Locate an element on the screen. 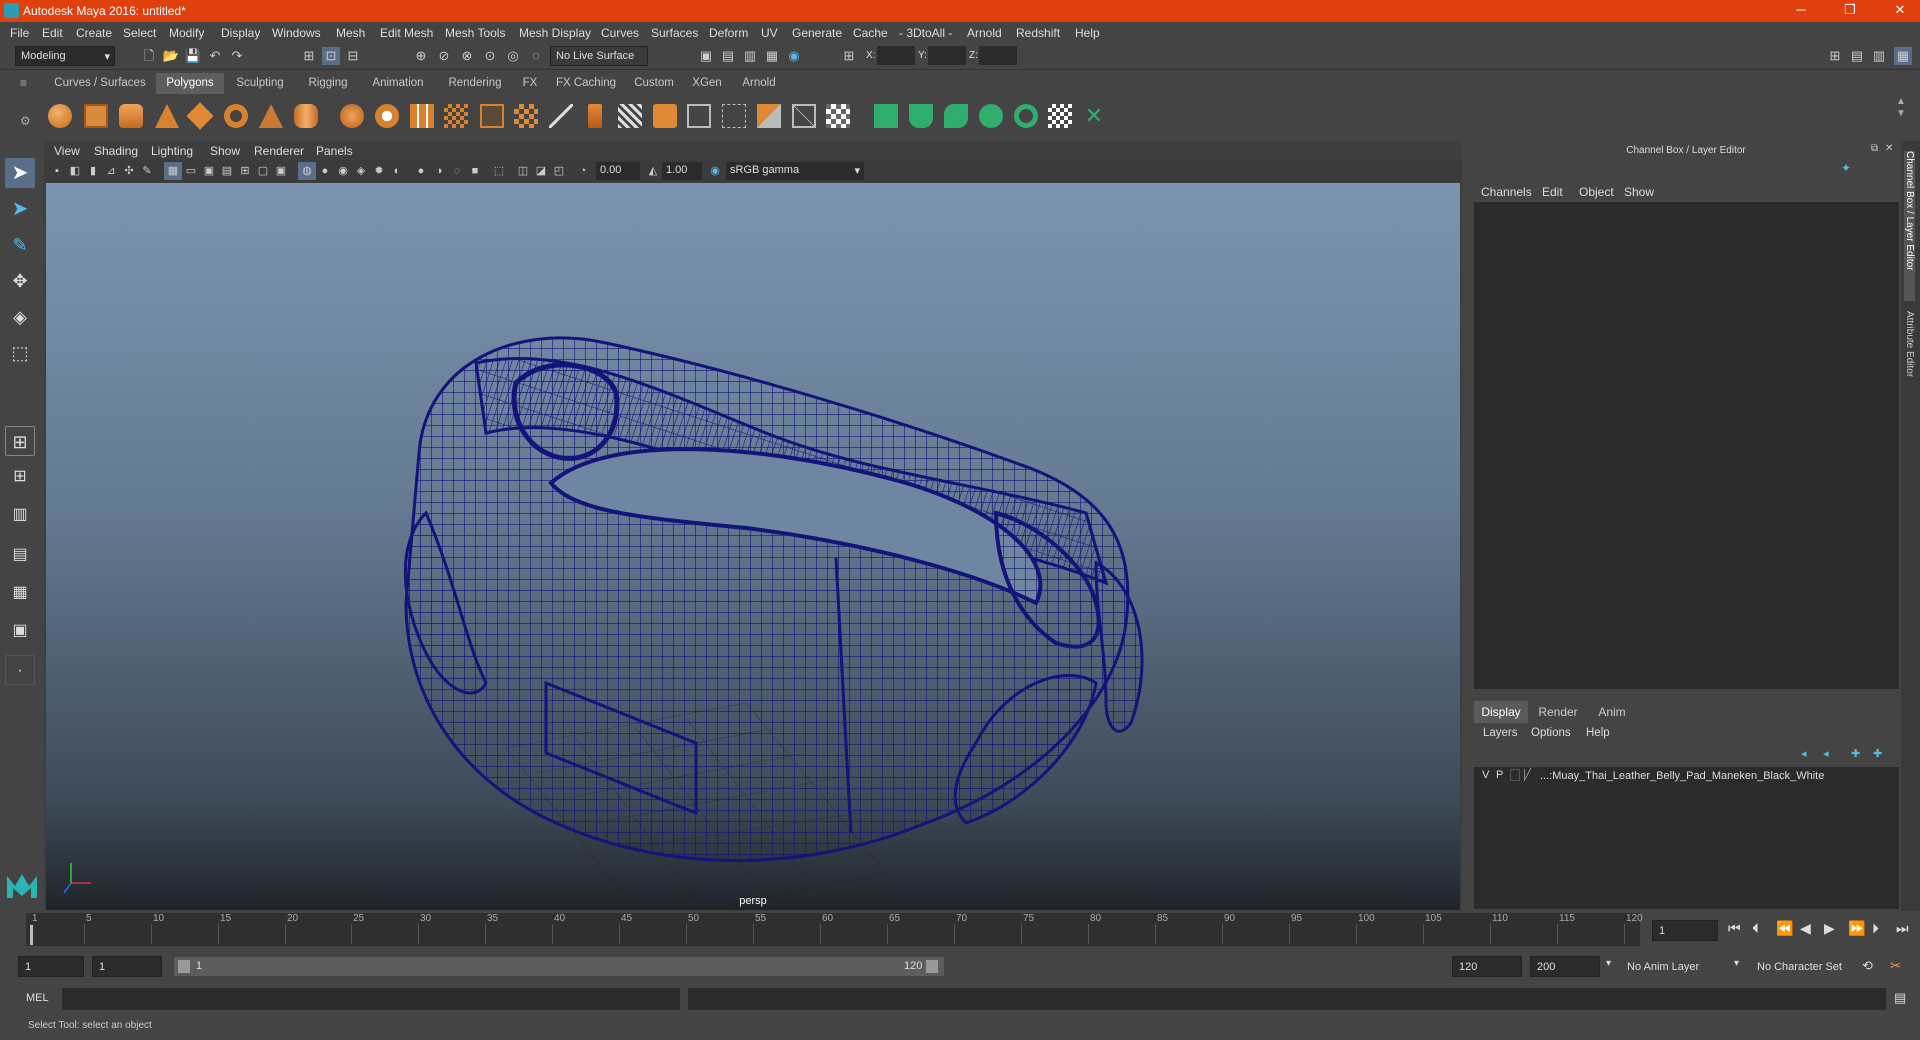 The height and width of the screenshot is (1040, 1920). select-component-icon: ⊟ is located at coordinates (353, 56).